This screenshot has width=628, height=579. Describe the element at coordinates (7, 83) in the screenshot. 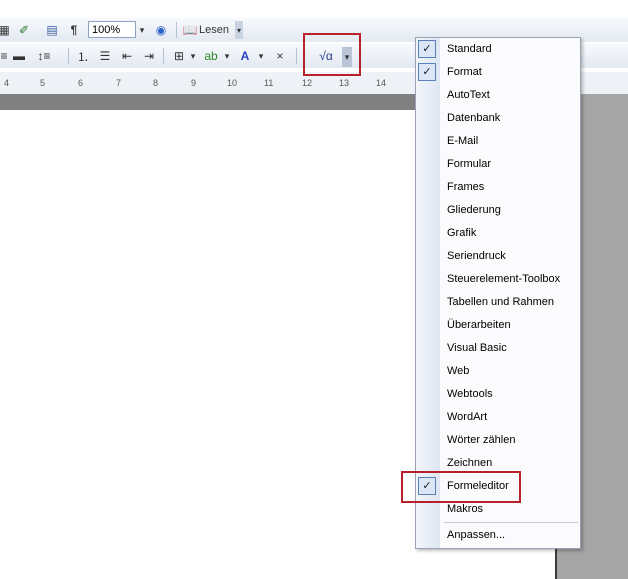

I see `ruler-number: 4` at that location.